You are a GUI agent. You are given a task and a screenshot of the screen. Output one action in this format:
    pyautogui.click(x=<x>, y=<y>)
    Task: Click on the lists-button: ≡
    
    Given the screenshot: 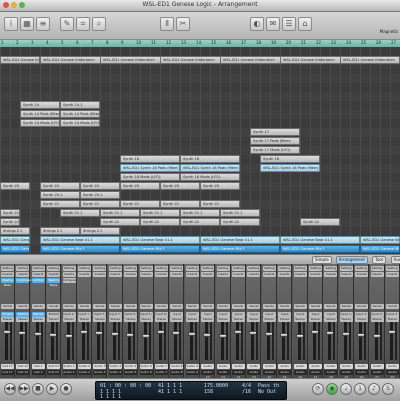 What is the action you would take?
    pyautogui.click(x=43, y=24)
    